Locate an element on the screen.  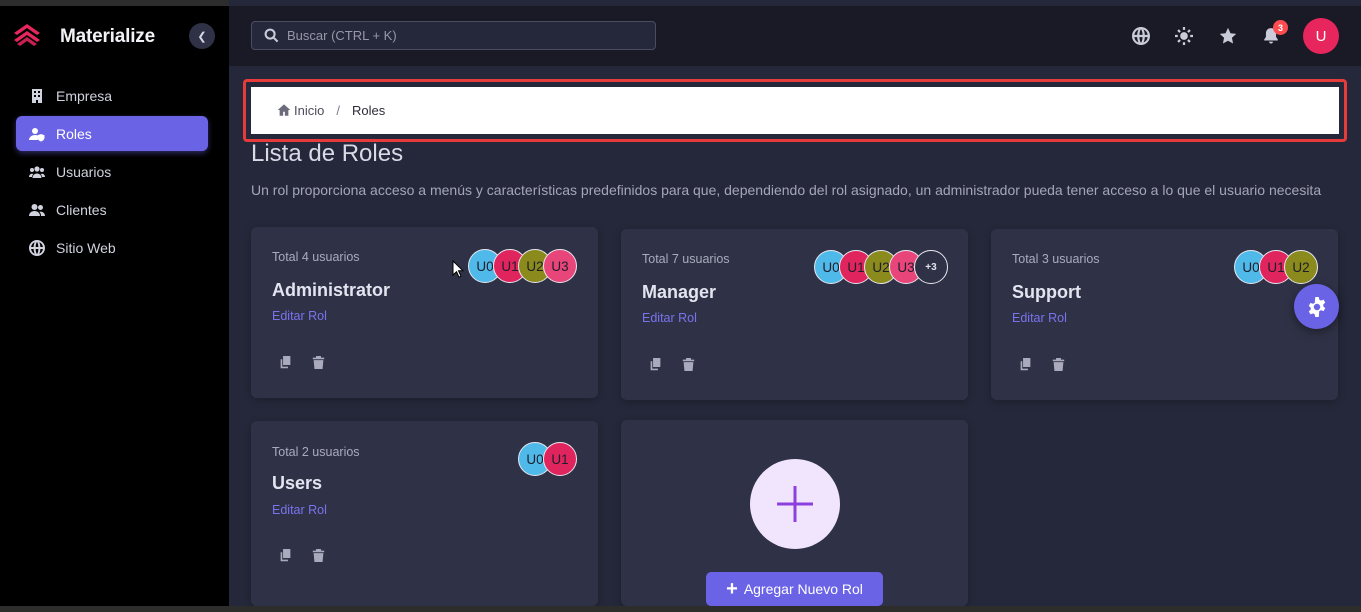
sidebar-item-label: Empresa is located at coordinates (84, 95).